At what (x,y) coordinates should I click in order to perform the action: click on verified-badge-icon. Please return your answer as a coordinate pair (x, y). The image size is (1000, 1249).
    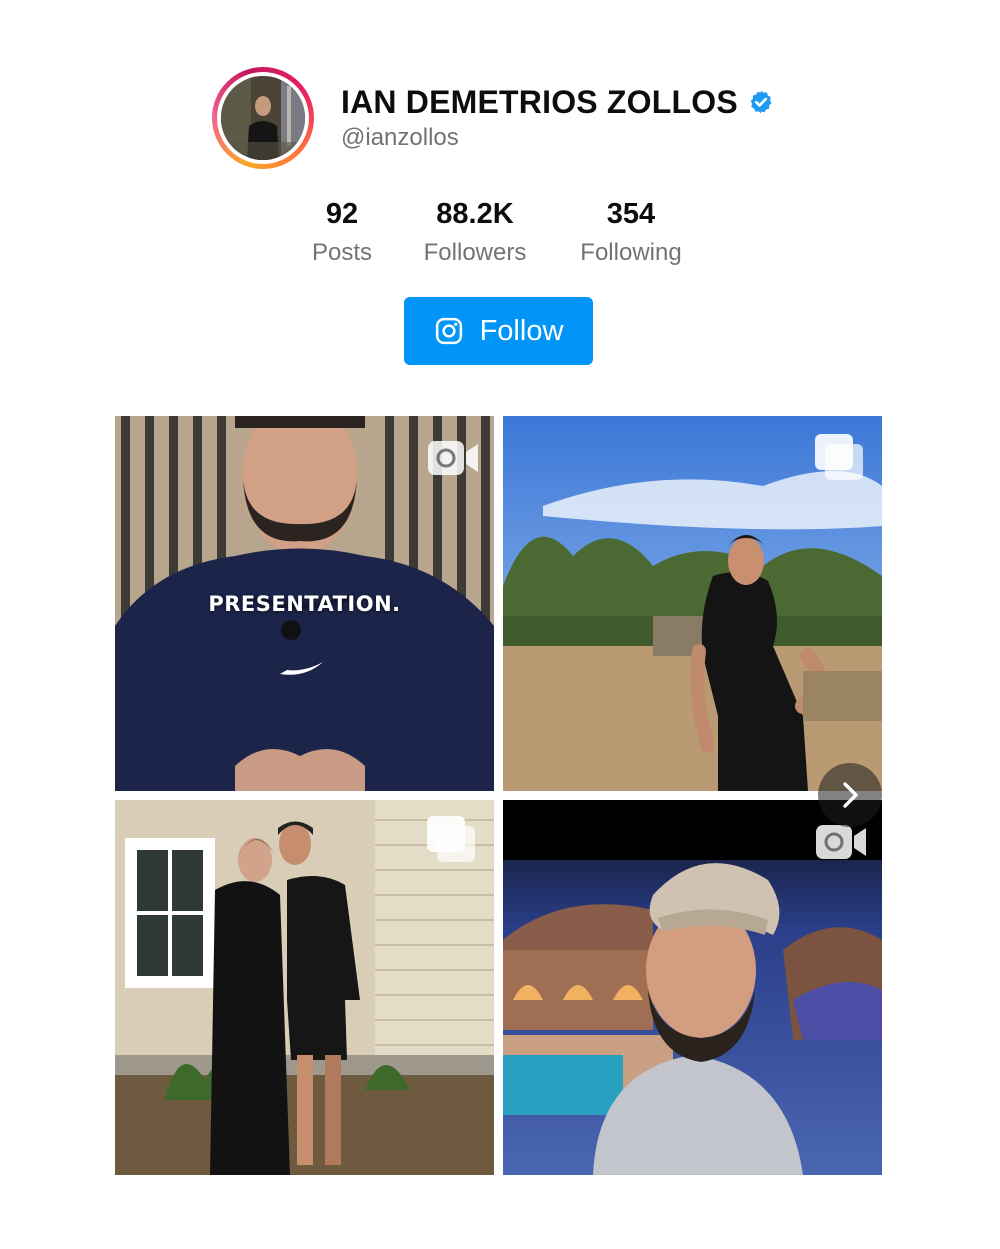
    Looking at the image, I should click on (761, 102).